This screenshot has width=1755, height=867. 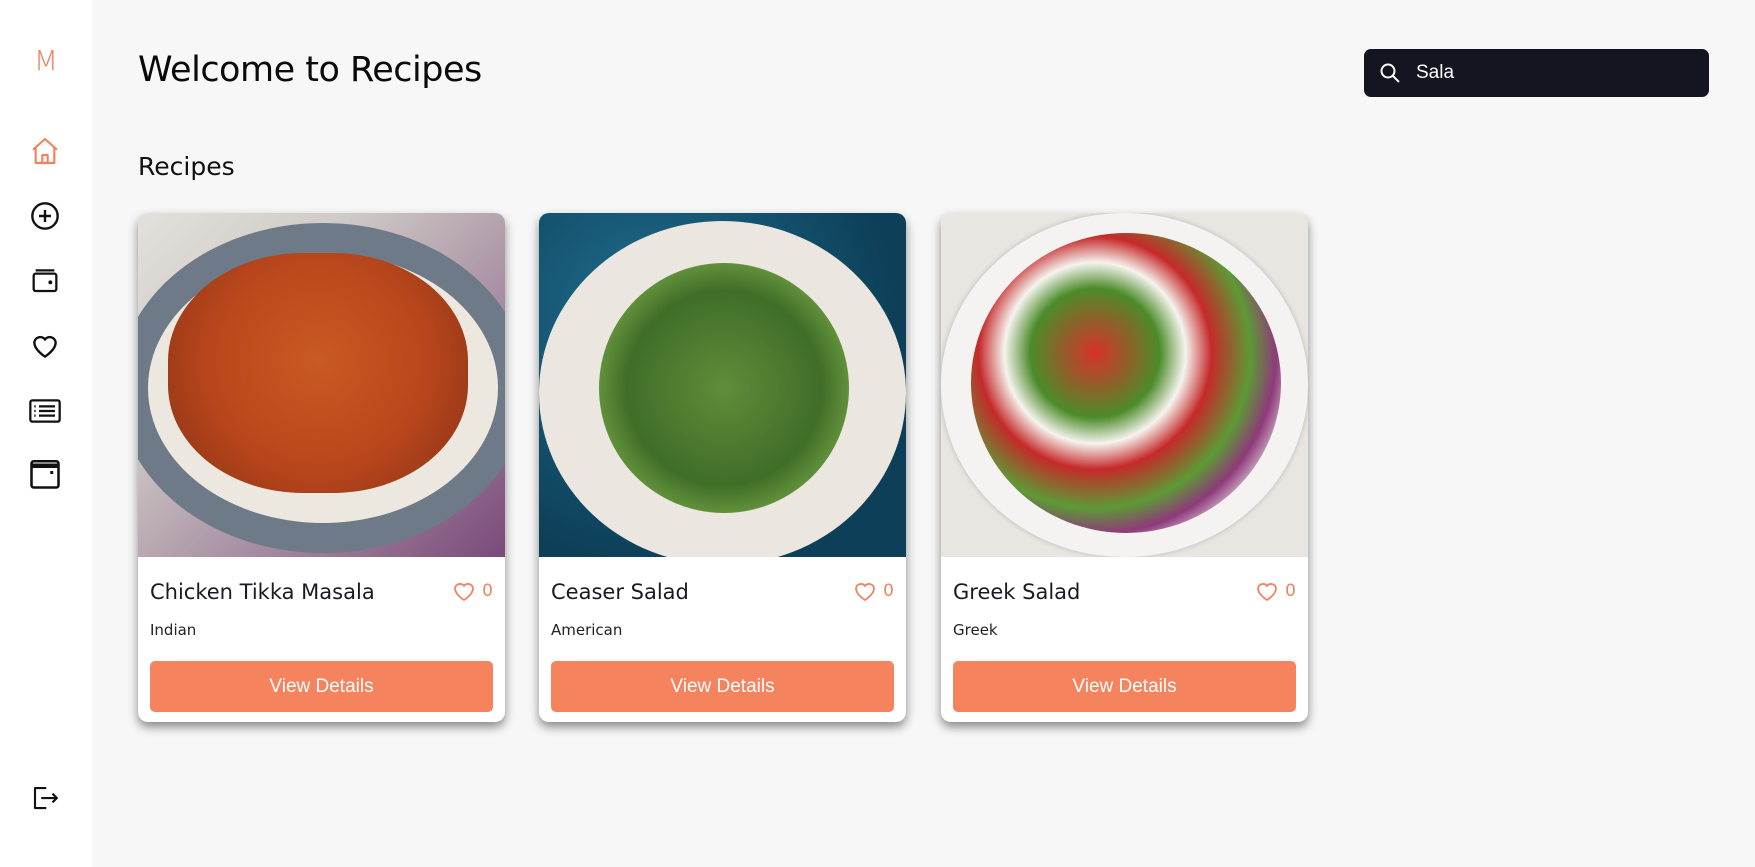 I want to click on logout-icon, so click(x=45, y=798).